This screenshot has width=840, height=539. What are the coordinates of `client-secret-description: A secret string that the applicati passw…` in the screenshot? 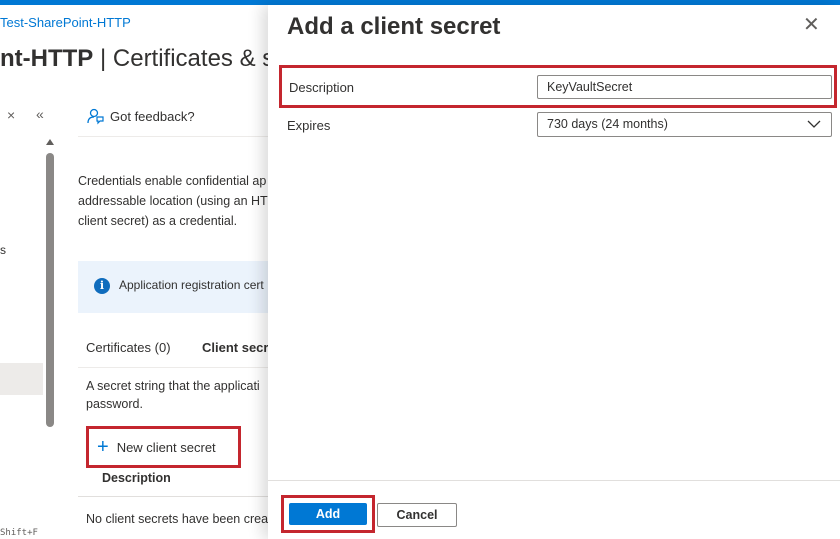 It's located at (177, 395).